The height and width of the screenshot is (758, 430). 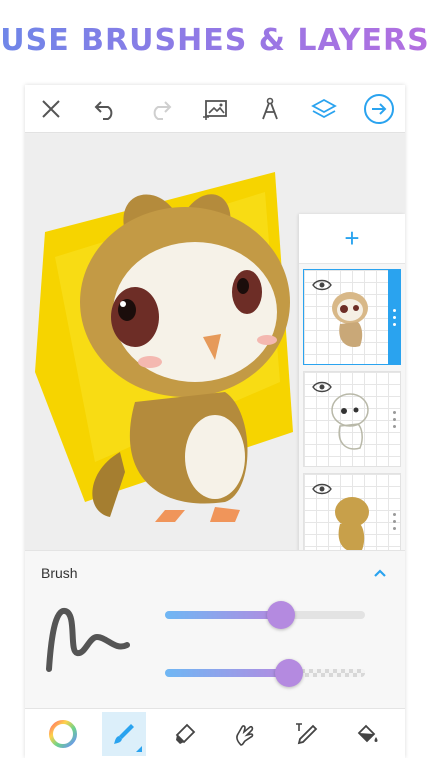 I want to click on add-layer-button: +, so click(x=352, y=239).